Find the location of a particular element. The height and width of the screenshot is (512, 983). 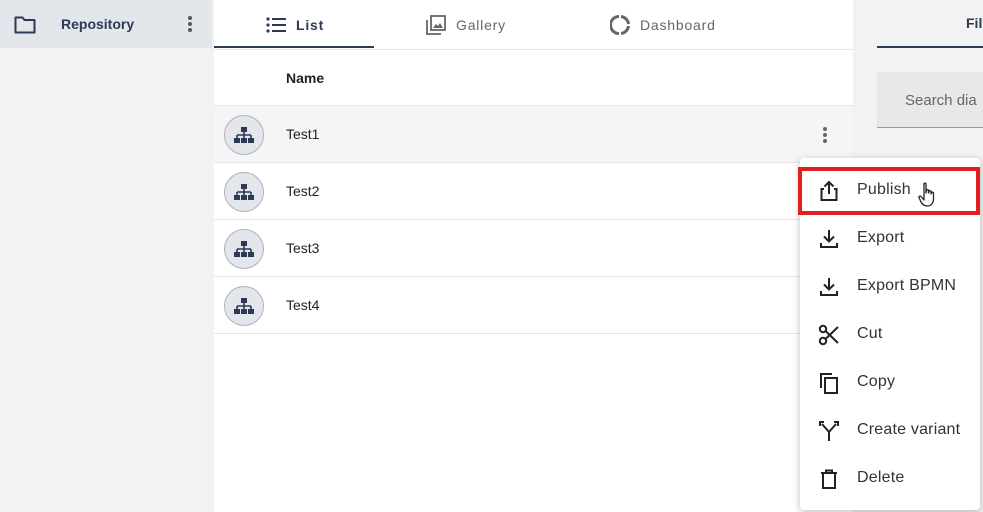

folder-icon is located at coordinates (25, 25).